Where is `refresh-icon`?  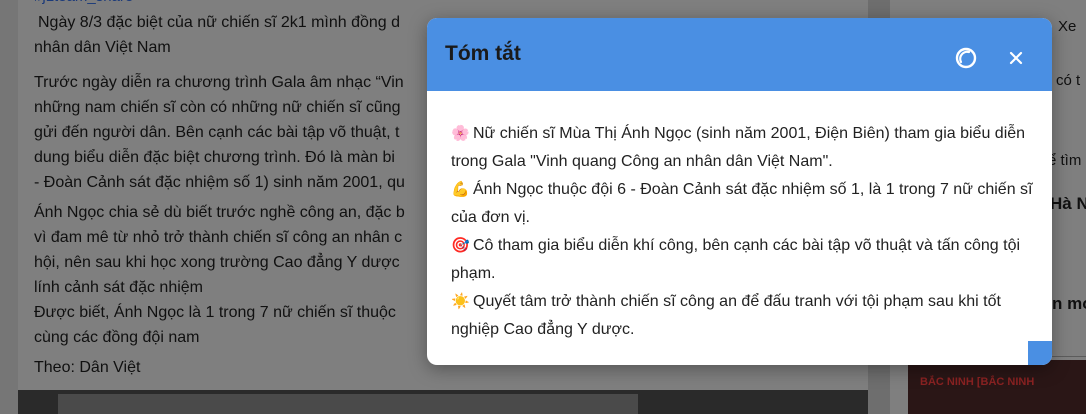 refresh-icon is located at coordinates (966, 58).